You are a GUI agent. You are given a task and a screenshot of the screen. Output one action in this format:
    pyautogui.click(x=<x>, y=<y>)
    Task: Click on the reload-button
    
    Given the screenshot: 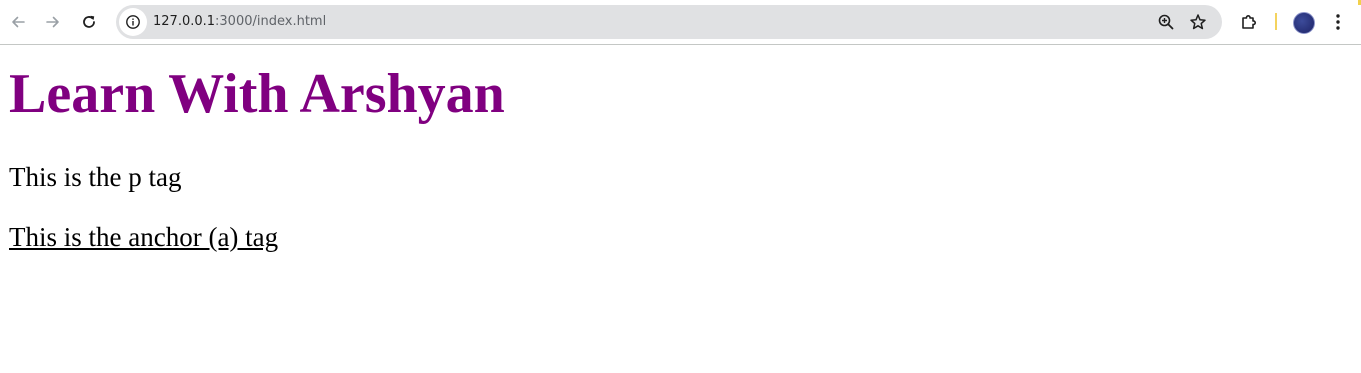 What is the action you would take?
    pyautogui.click(x=89, y=22)
    